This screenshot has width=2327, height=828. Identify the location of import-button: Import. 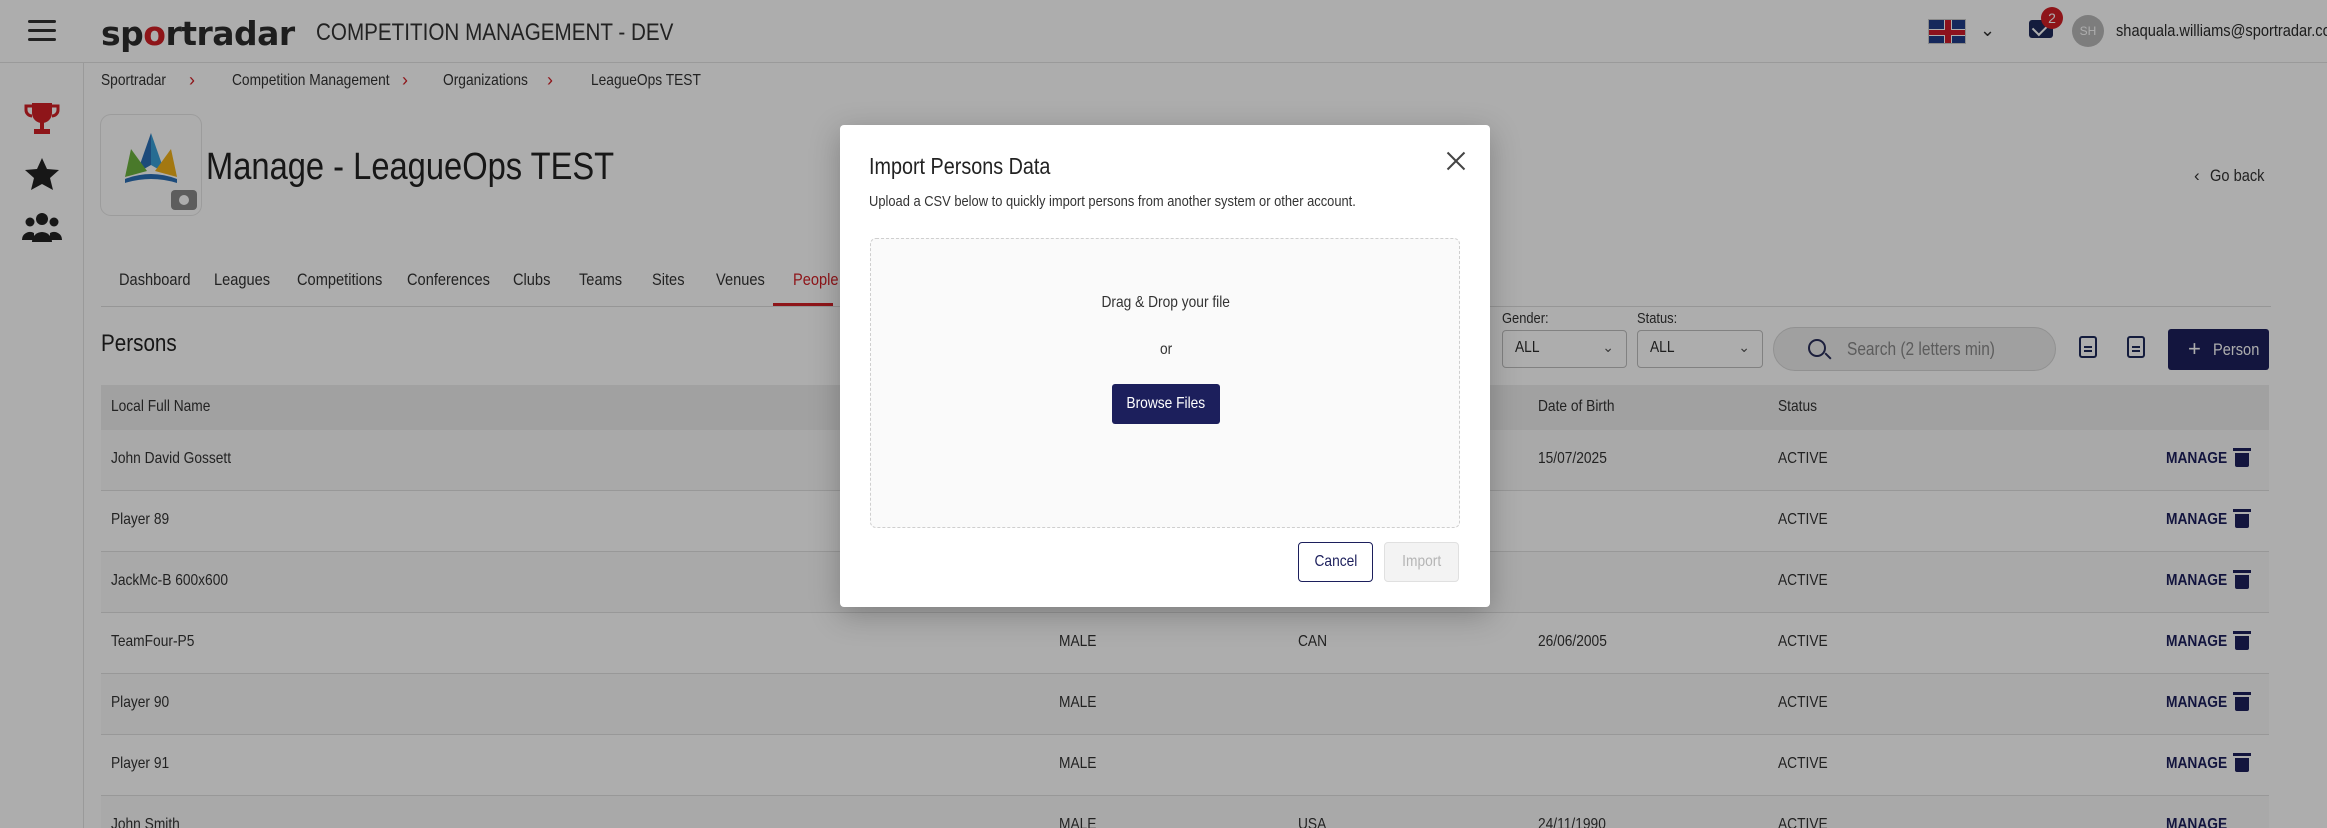
(1421, 562).